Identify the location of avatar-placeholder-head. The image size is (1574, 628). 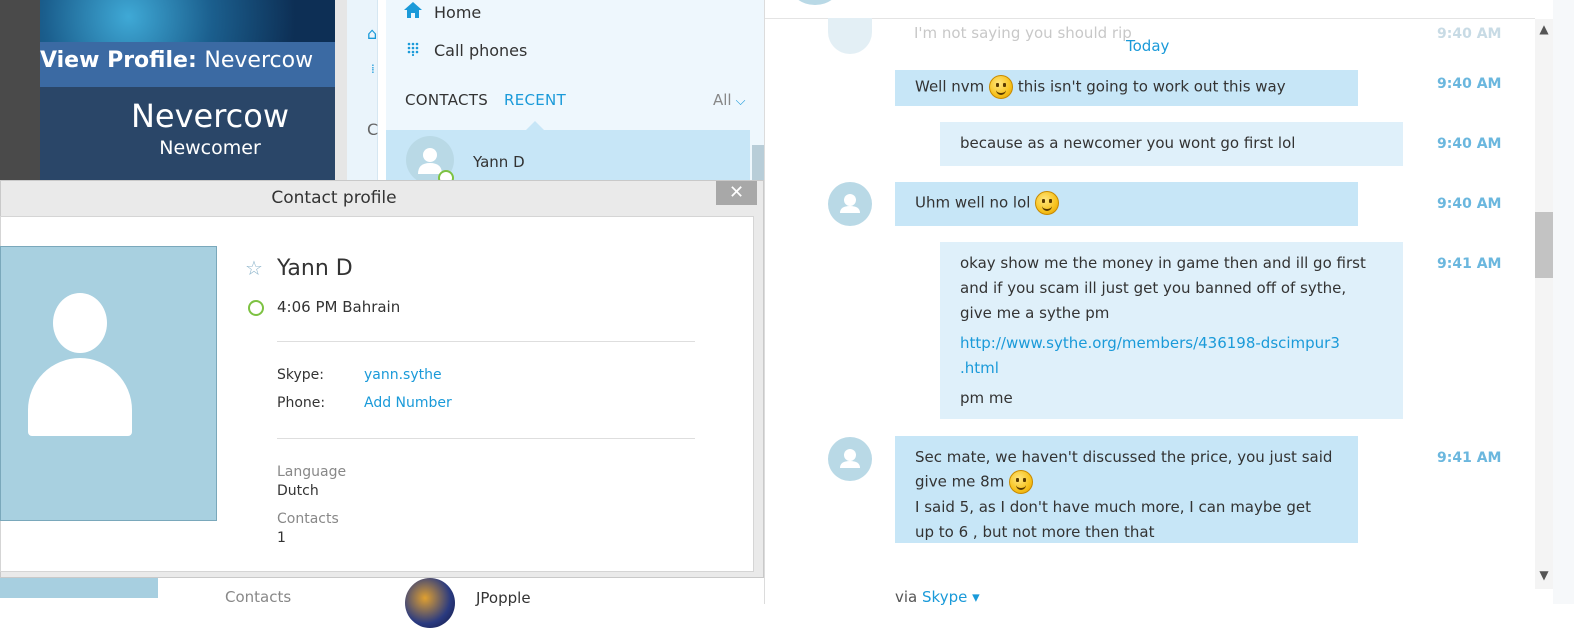
(80, 323).